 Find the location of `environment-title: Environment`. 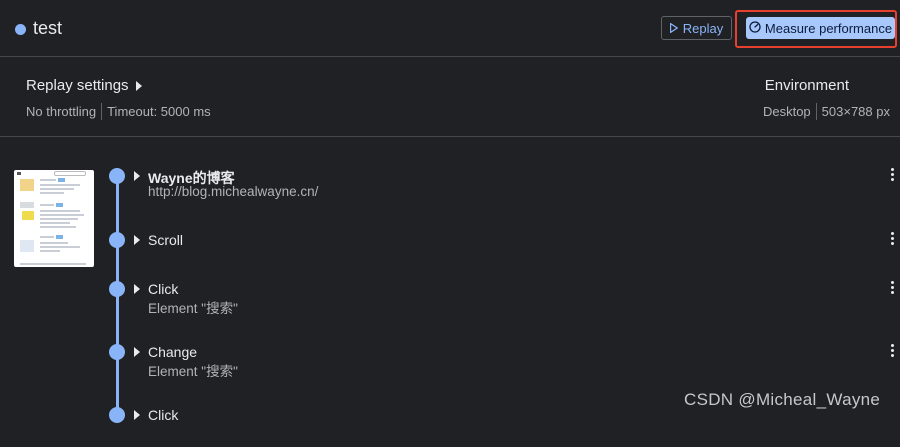

environment-title: Environment is located at coordinates (806, 85).